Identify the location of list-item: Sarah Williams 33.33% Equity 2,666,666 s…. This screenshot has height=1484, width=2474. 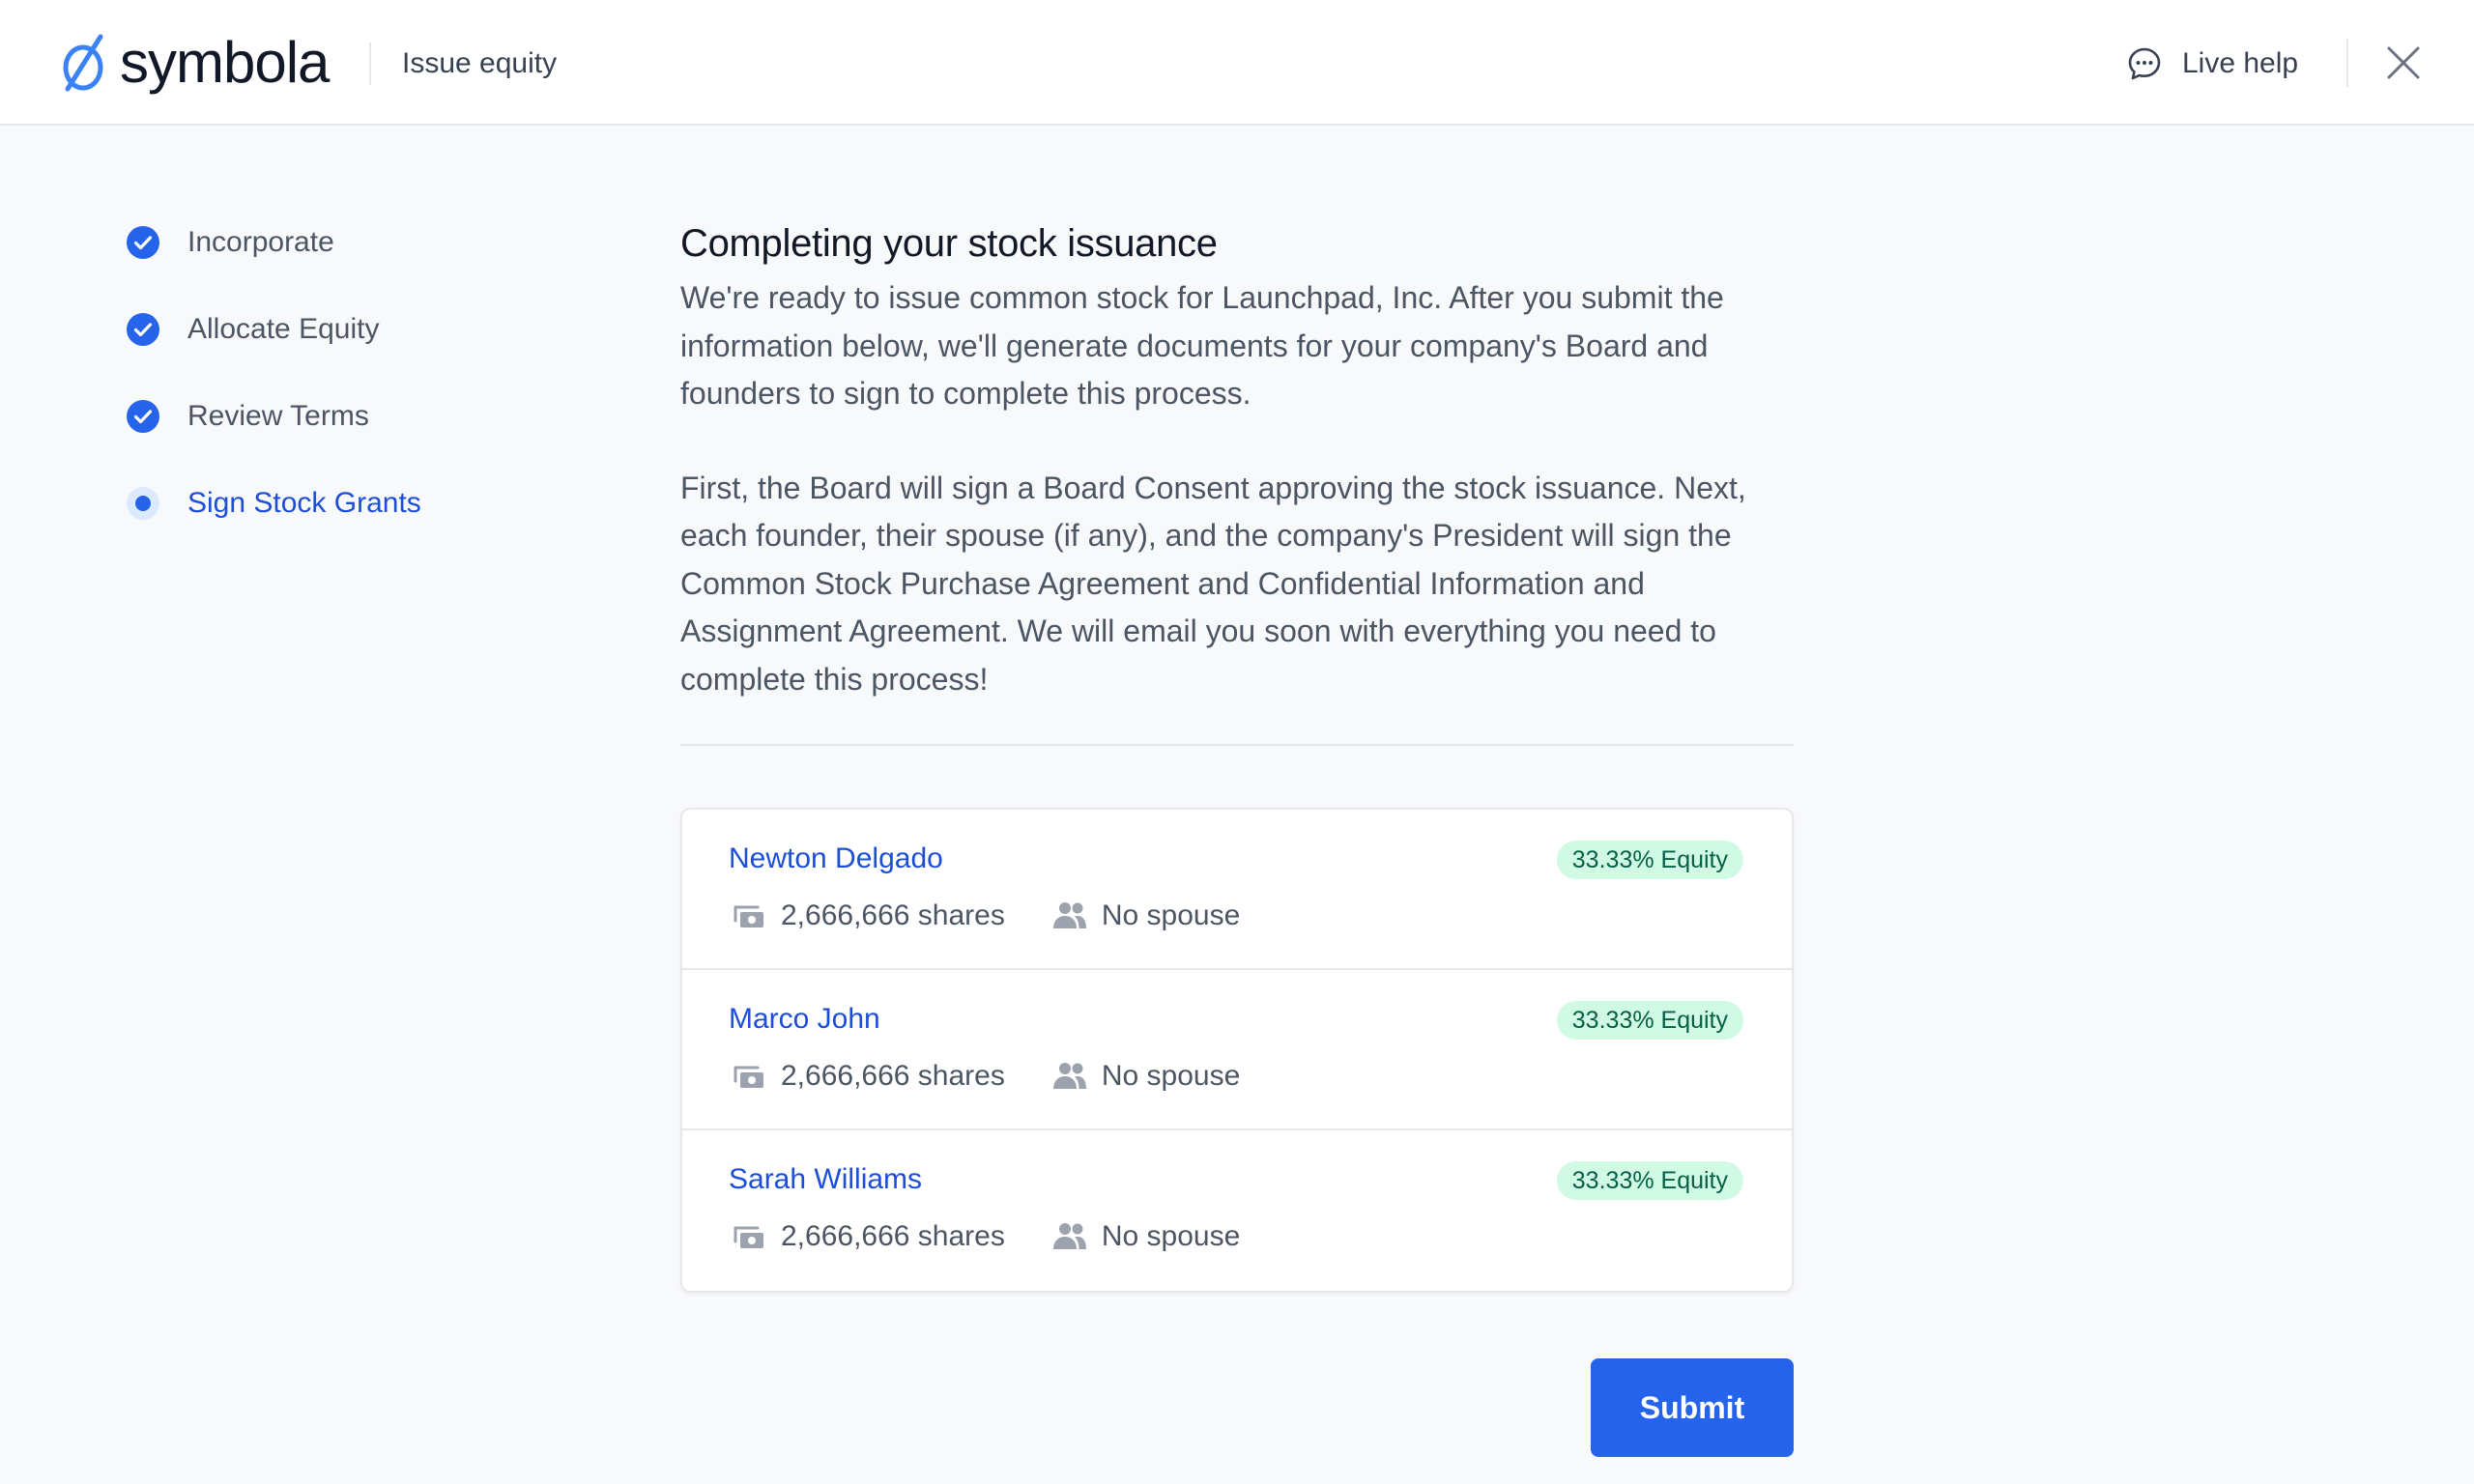
(1237, 1211).